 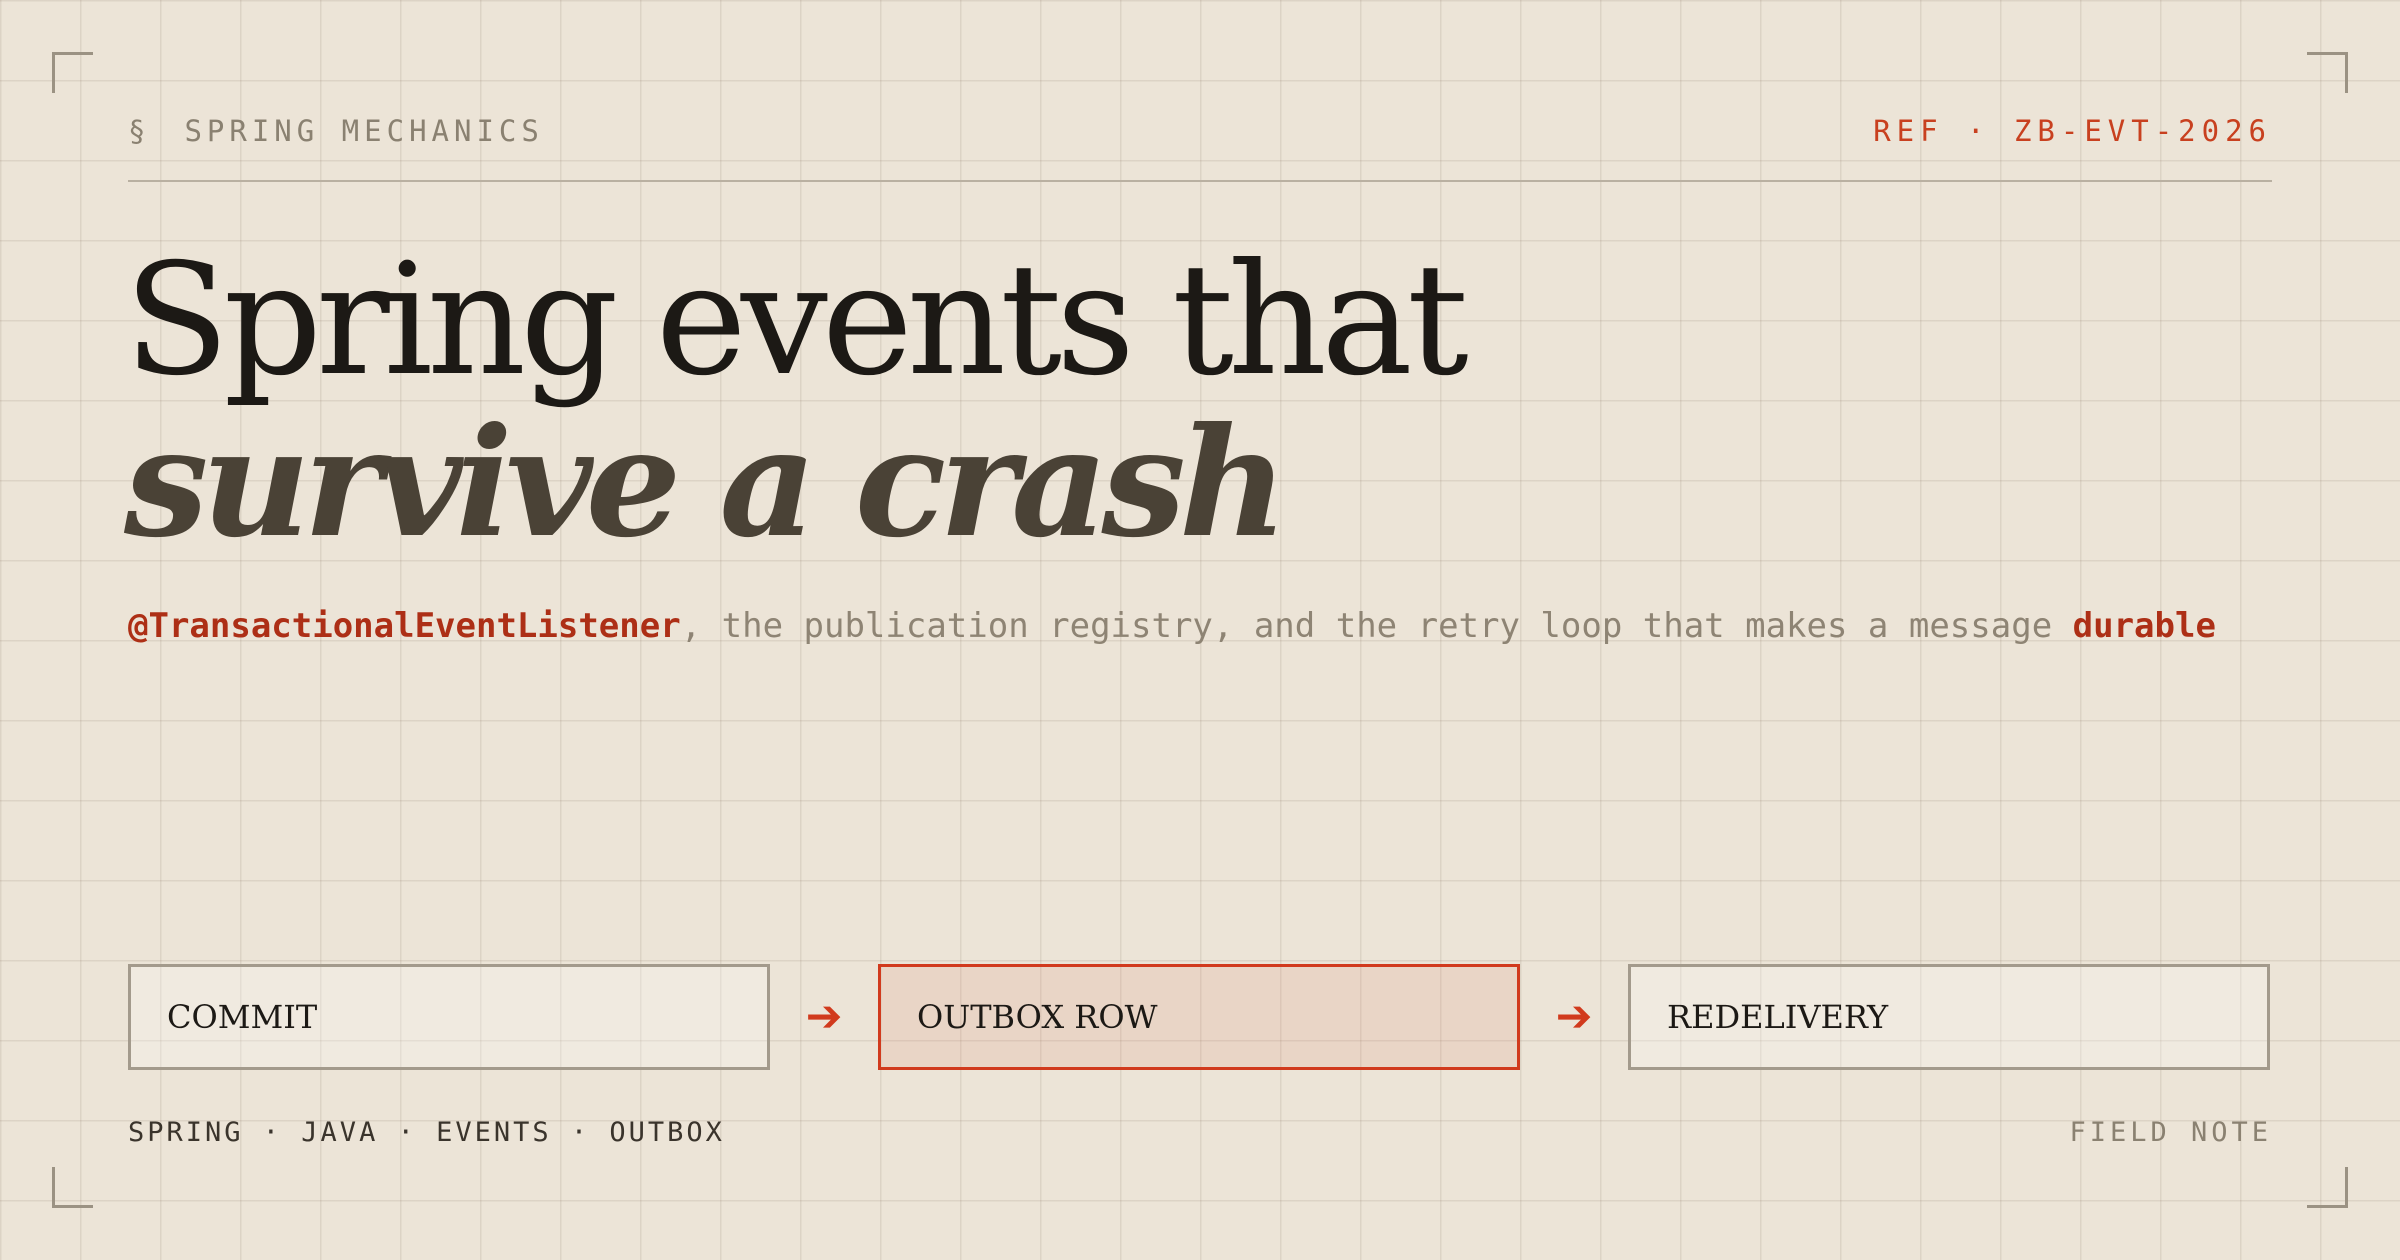 What do you see at coordinates (72, 72) in the screenshot?
I see `corner-mark-top-left` at bounding box center [72, 72].